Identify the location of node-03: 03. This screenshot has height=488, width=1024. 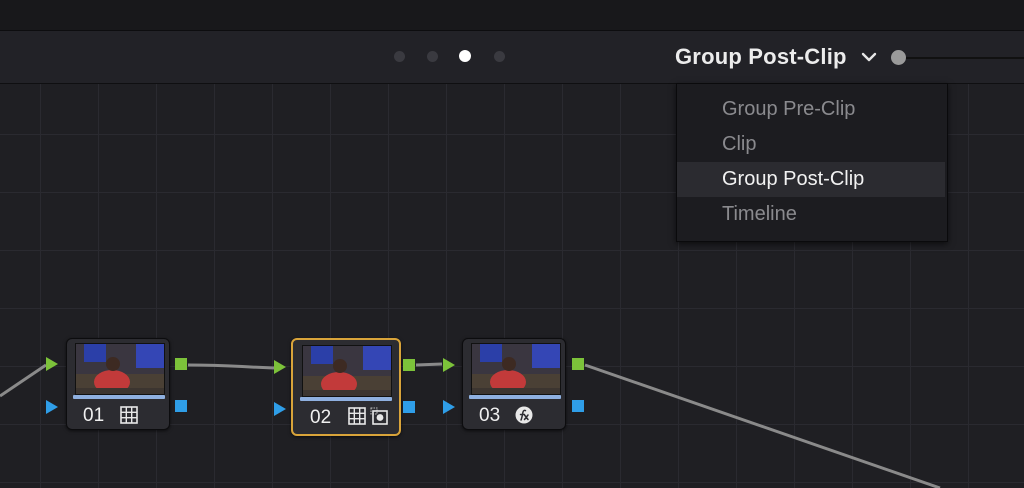
(514, 384).